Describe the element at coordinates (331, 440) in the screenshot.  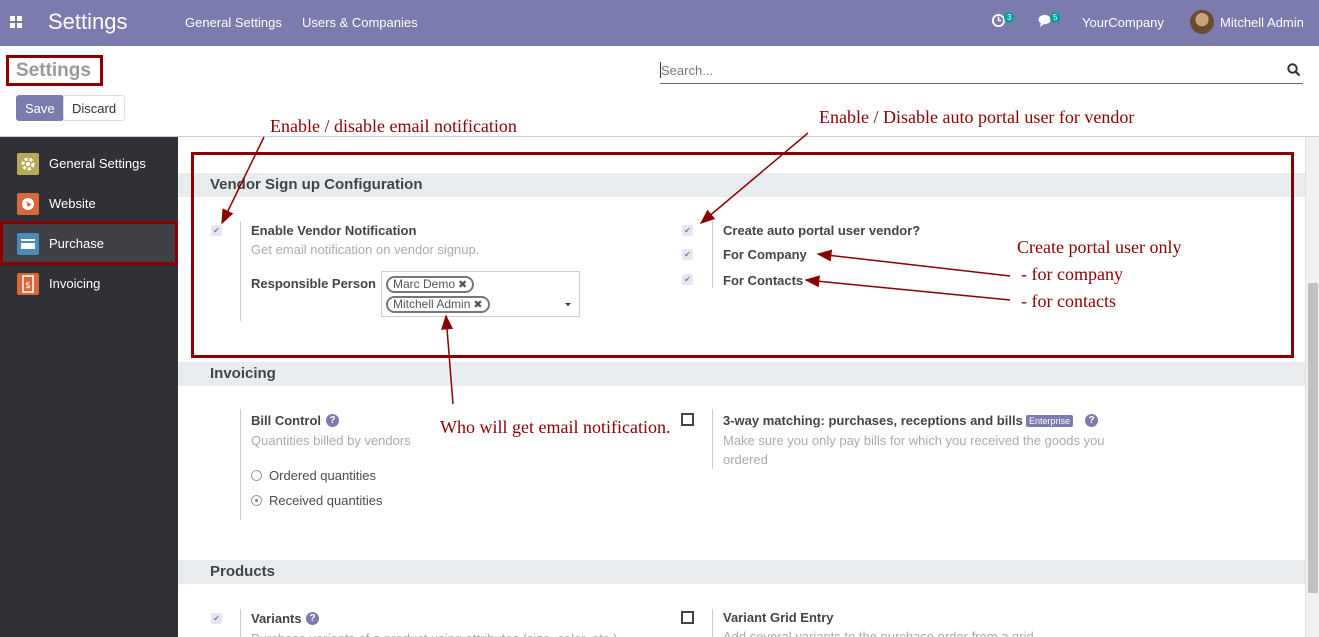
I see `bill-control-help: Quantities billed by vendors` at that location.